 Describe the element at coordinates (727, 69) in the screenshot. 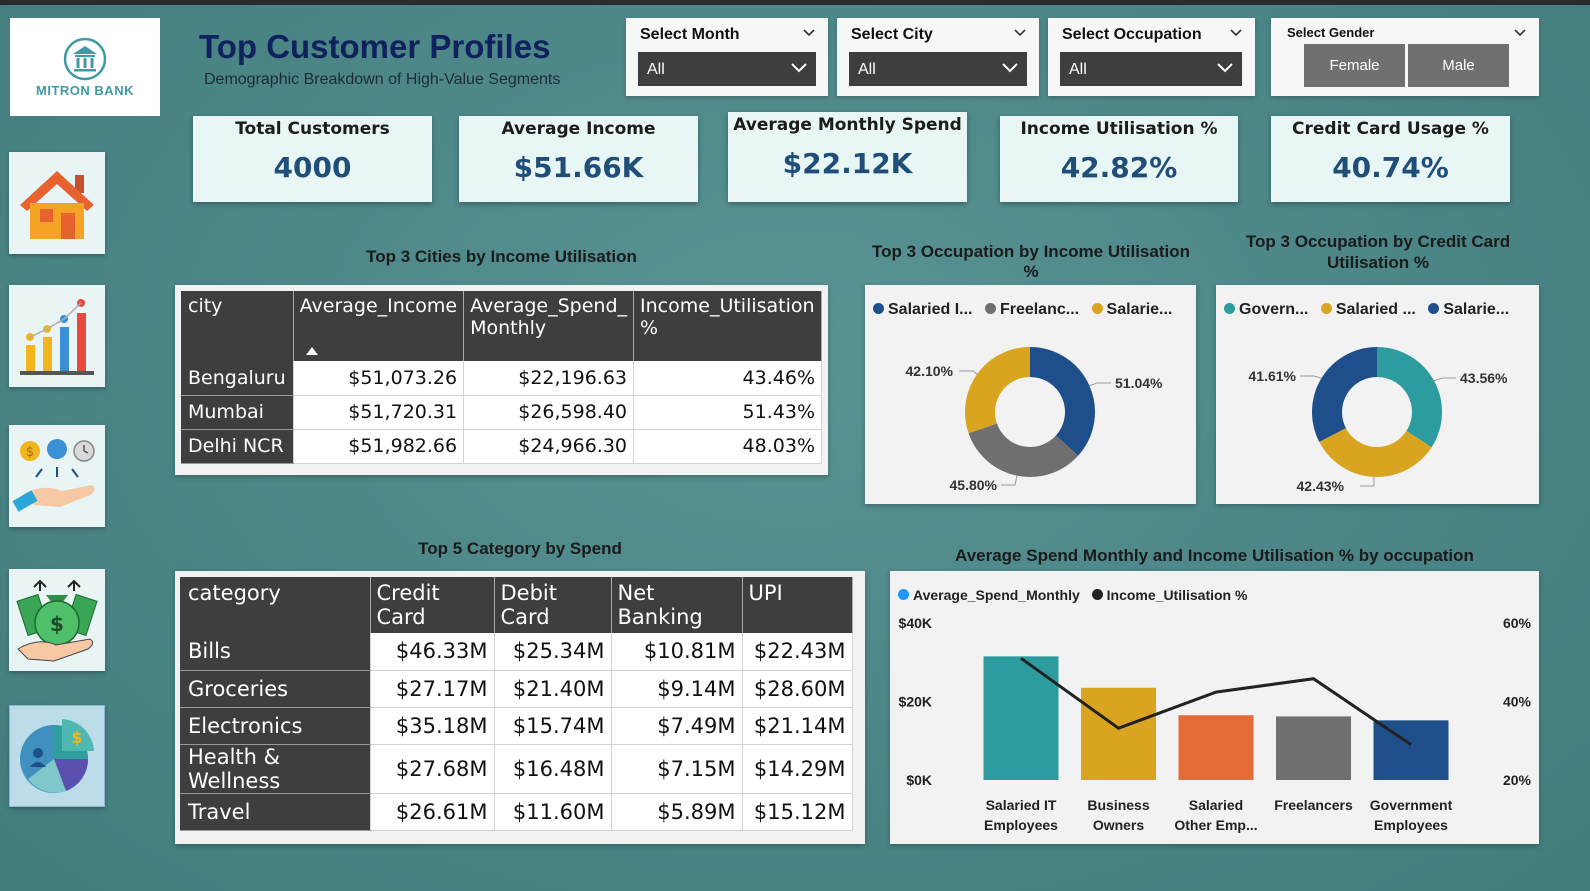

I see `month-dropdown: All` at that location.